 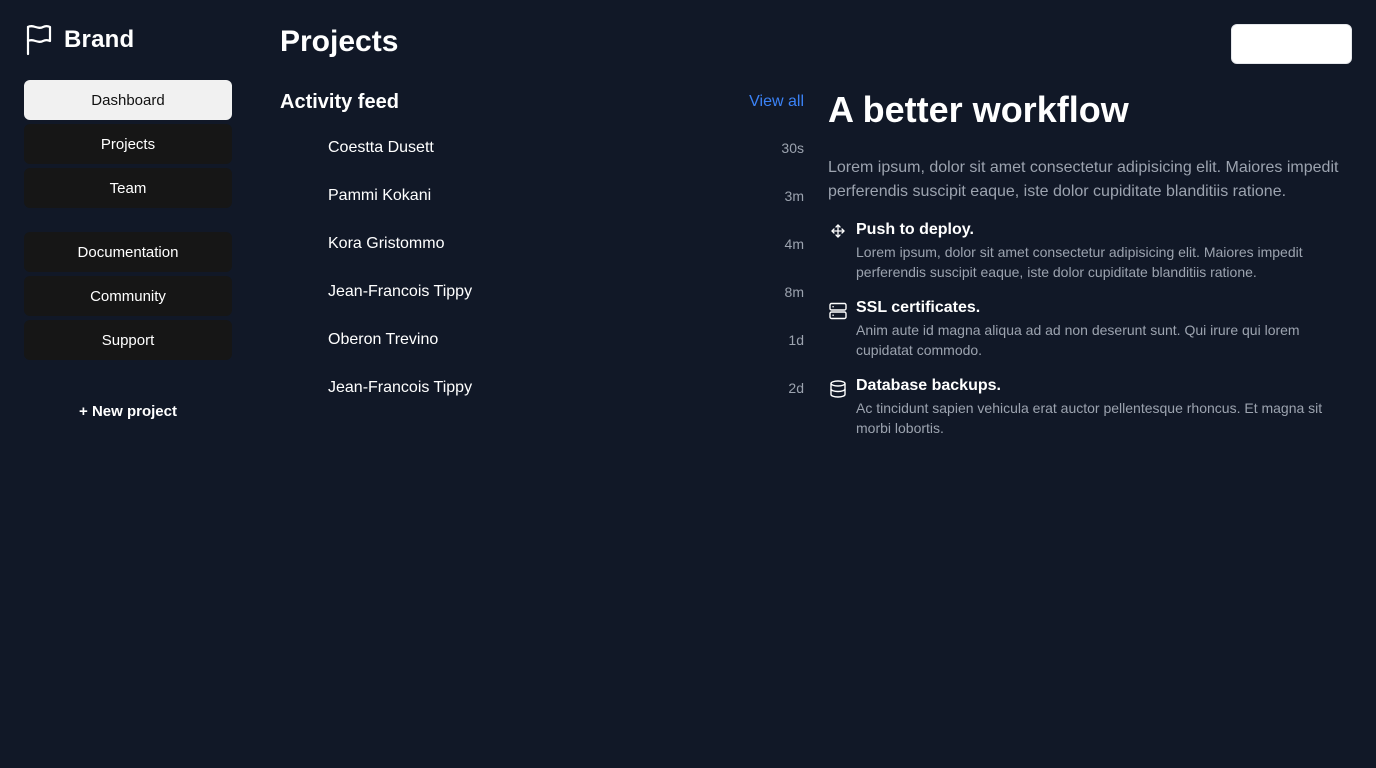 I want to click on list-item: Pammi Kokani 3m, so click(x=542, y=196).